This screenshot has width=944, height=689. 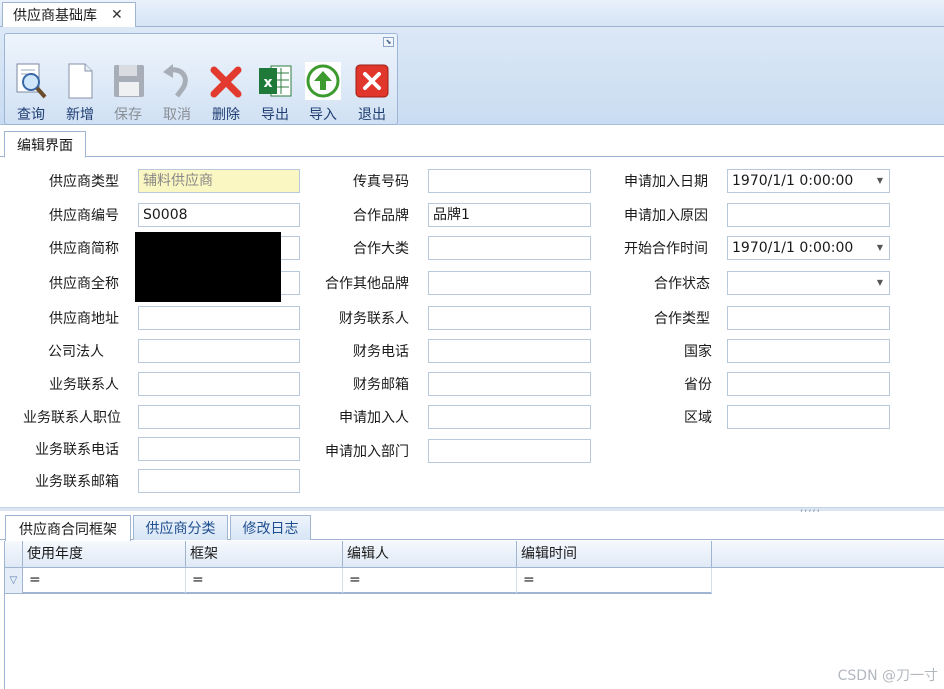 I want to click on applicant-department-field, so click(x=509, y=451).